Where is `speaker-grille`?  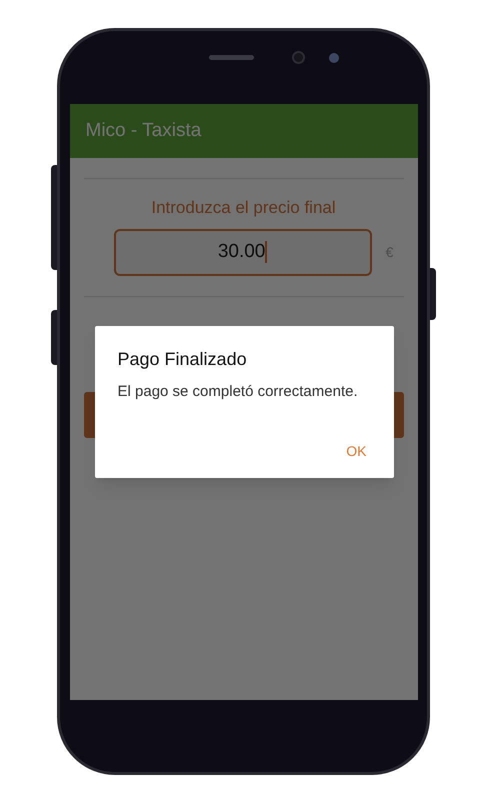 speaker-grille is located at coordinates (231, 57).